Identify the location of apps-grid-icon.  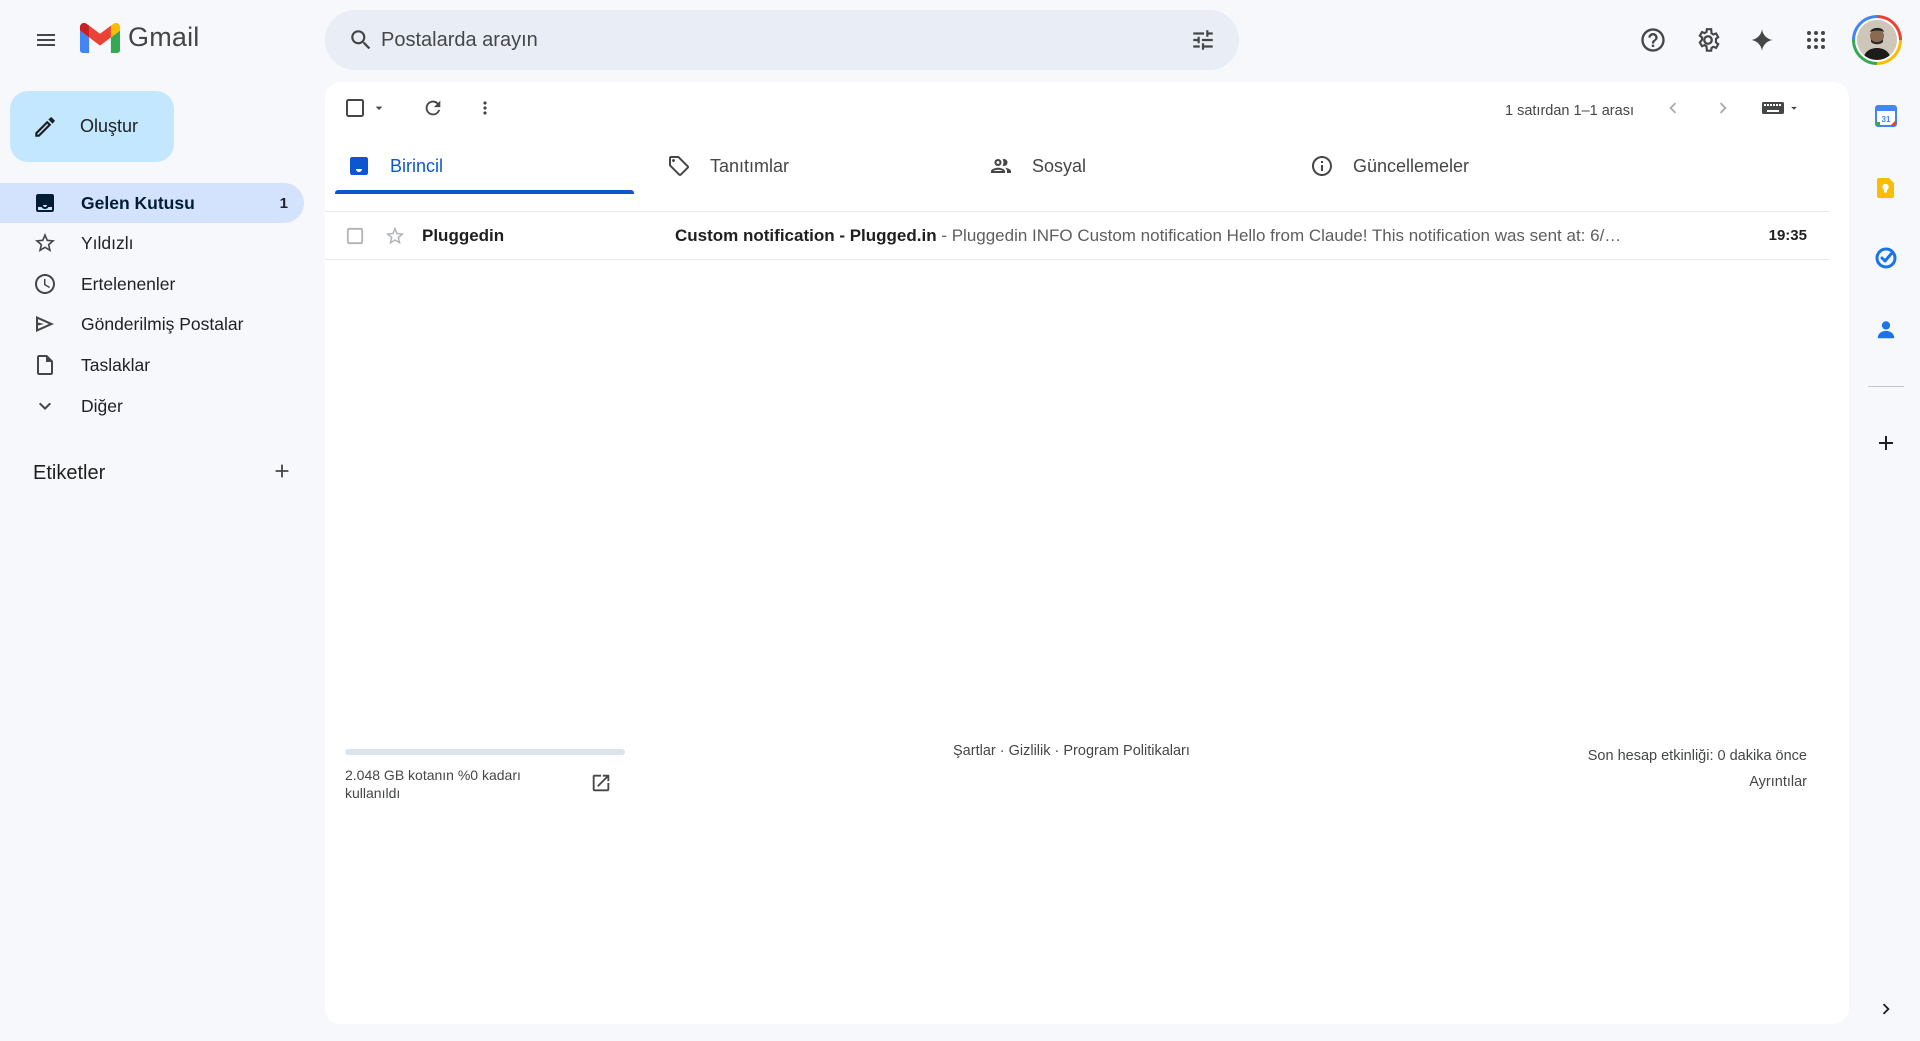
(1816, 40).